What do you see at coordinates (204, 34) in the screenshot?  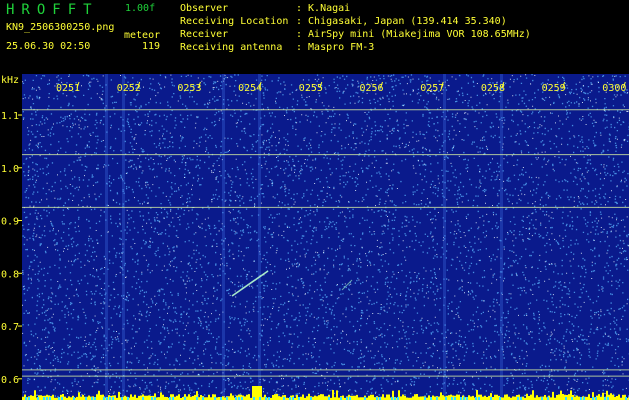 I see `info-key: Receiver` at bounding box center [204, 34].